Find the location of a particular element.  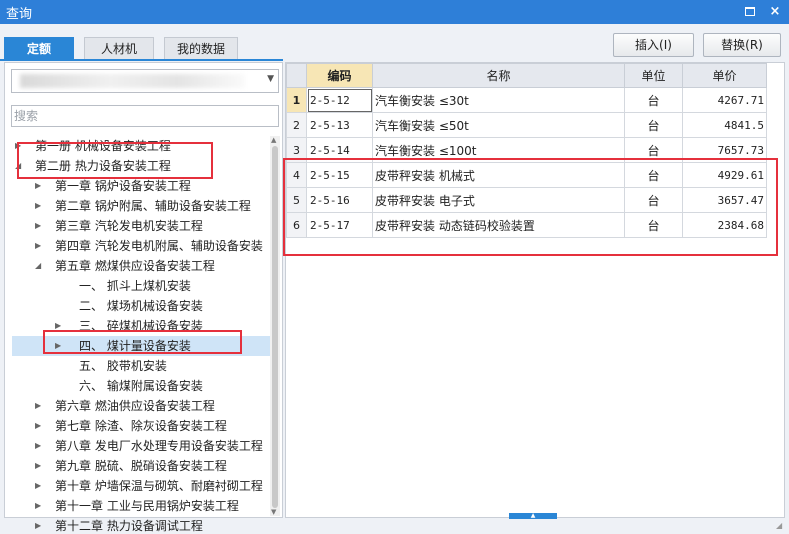

close-icon: × is located at coordinates (775, 12).